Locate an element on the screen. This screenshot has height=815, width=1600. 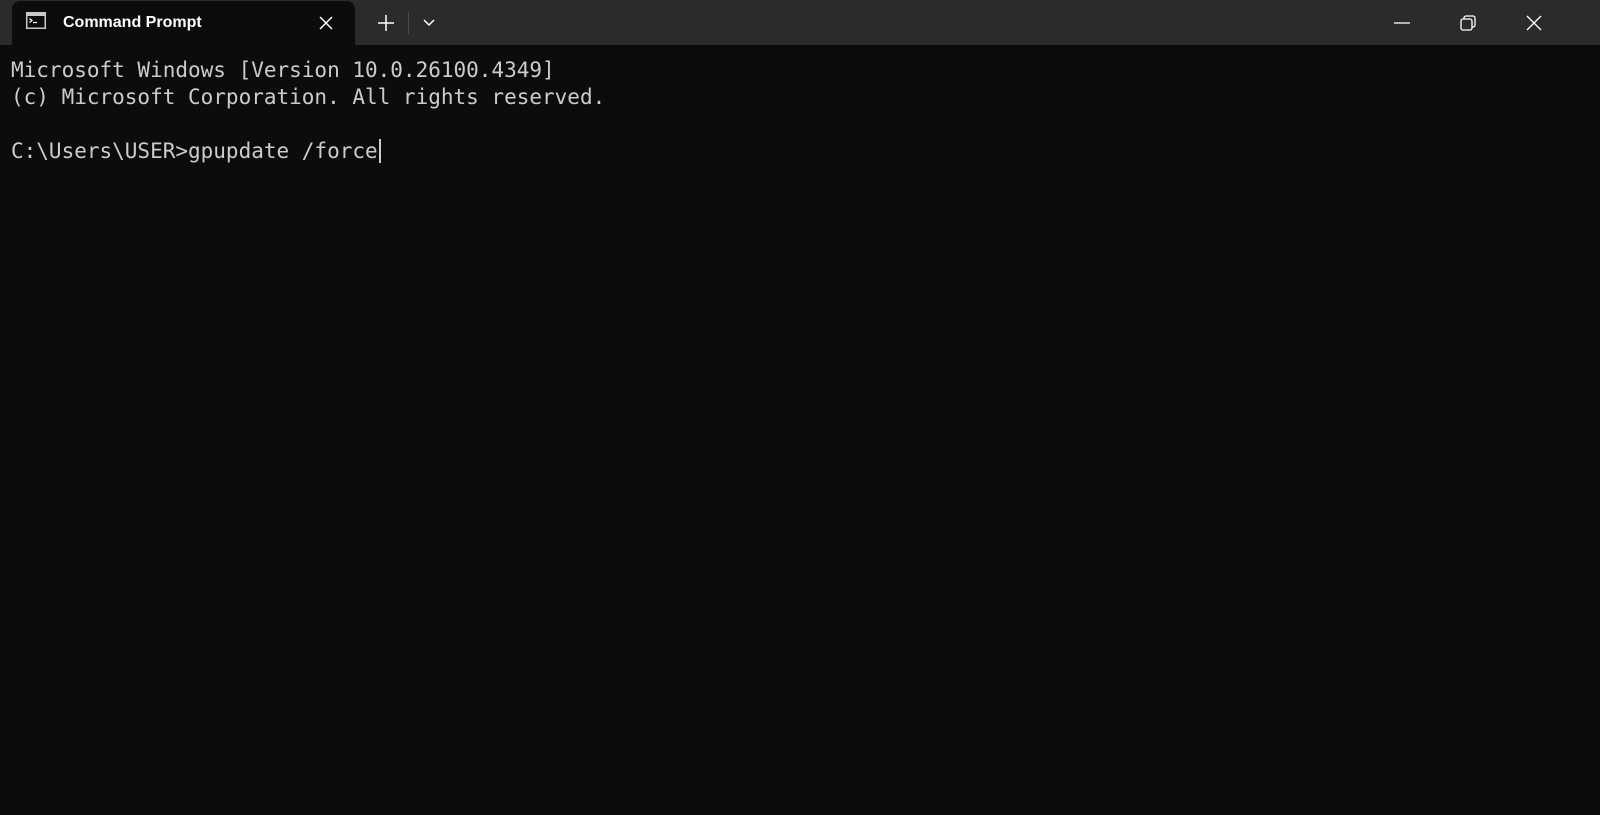
terminal-command-input: C:\Users\USER>gpupdate /force is located at coordinates (194, 151).